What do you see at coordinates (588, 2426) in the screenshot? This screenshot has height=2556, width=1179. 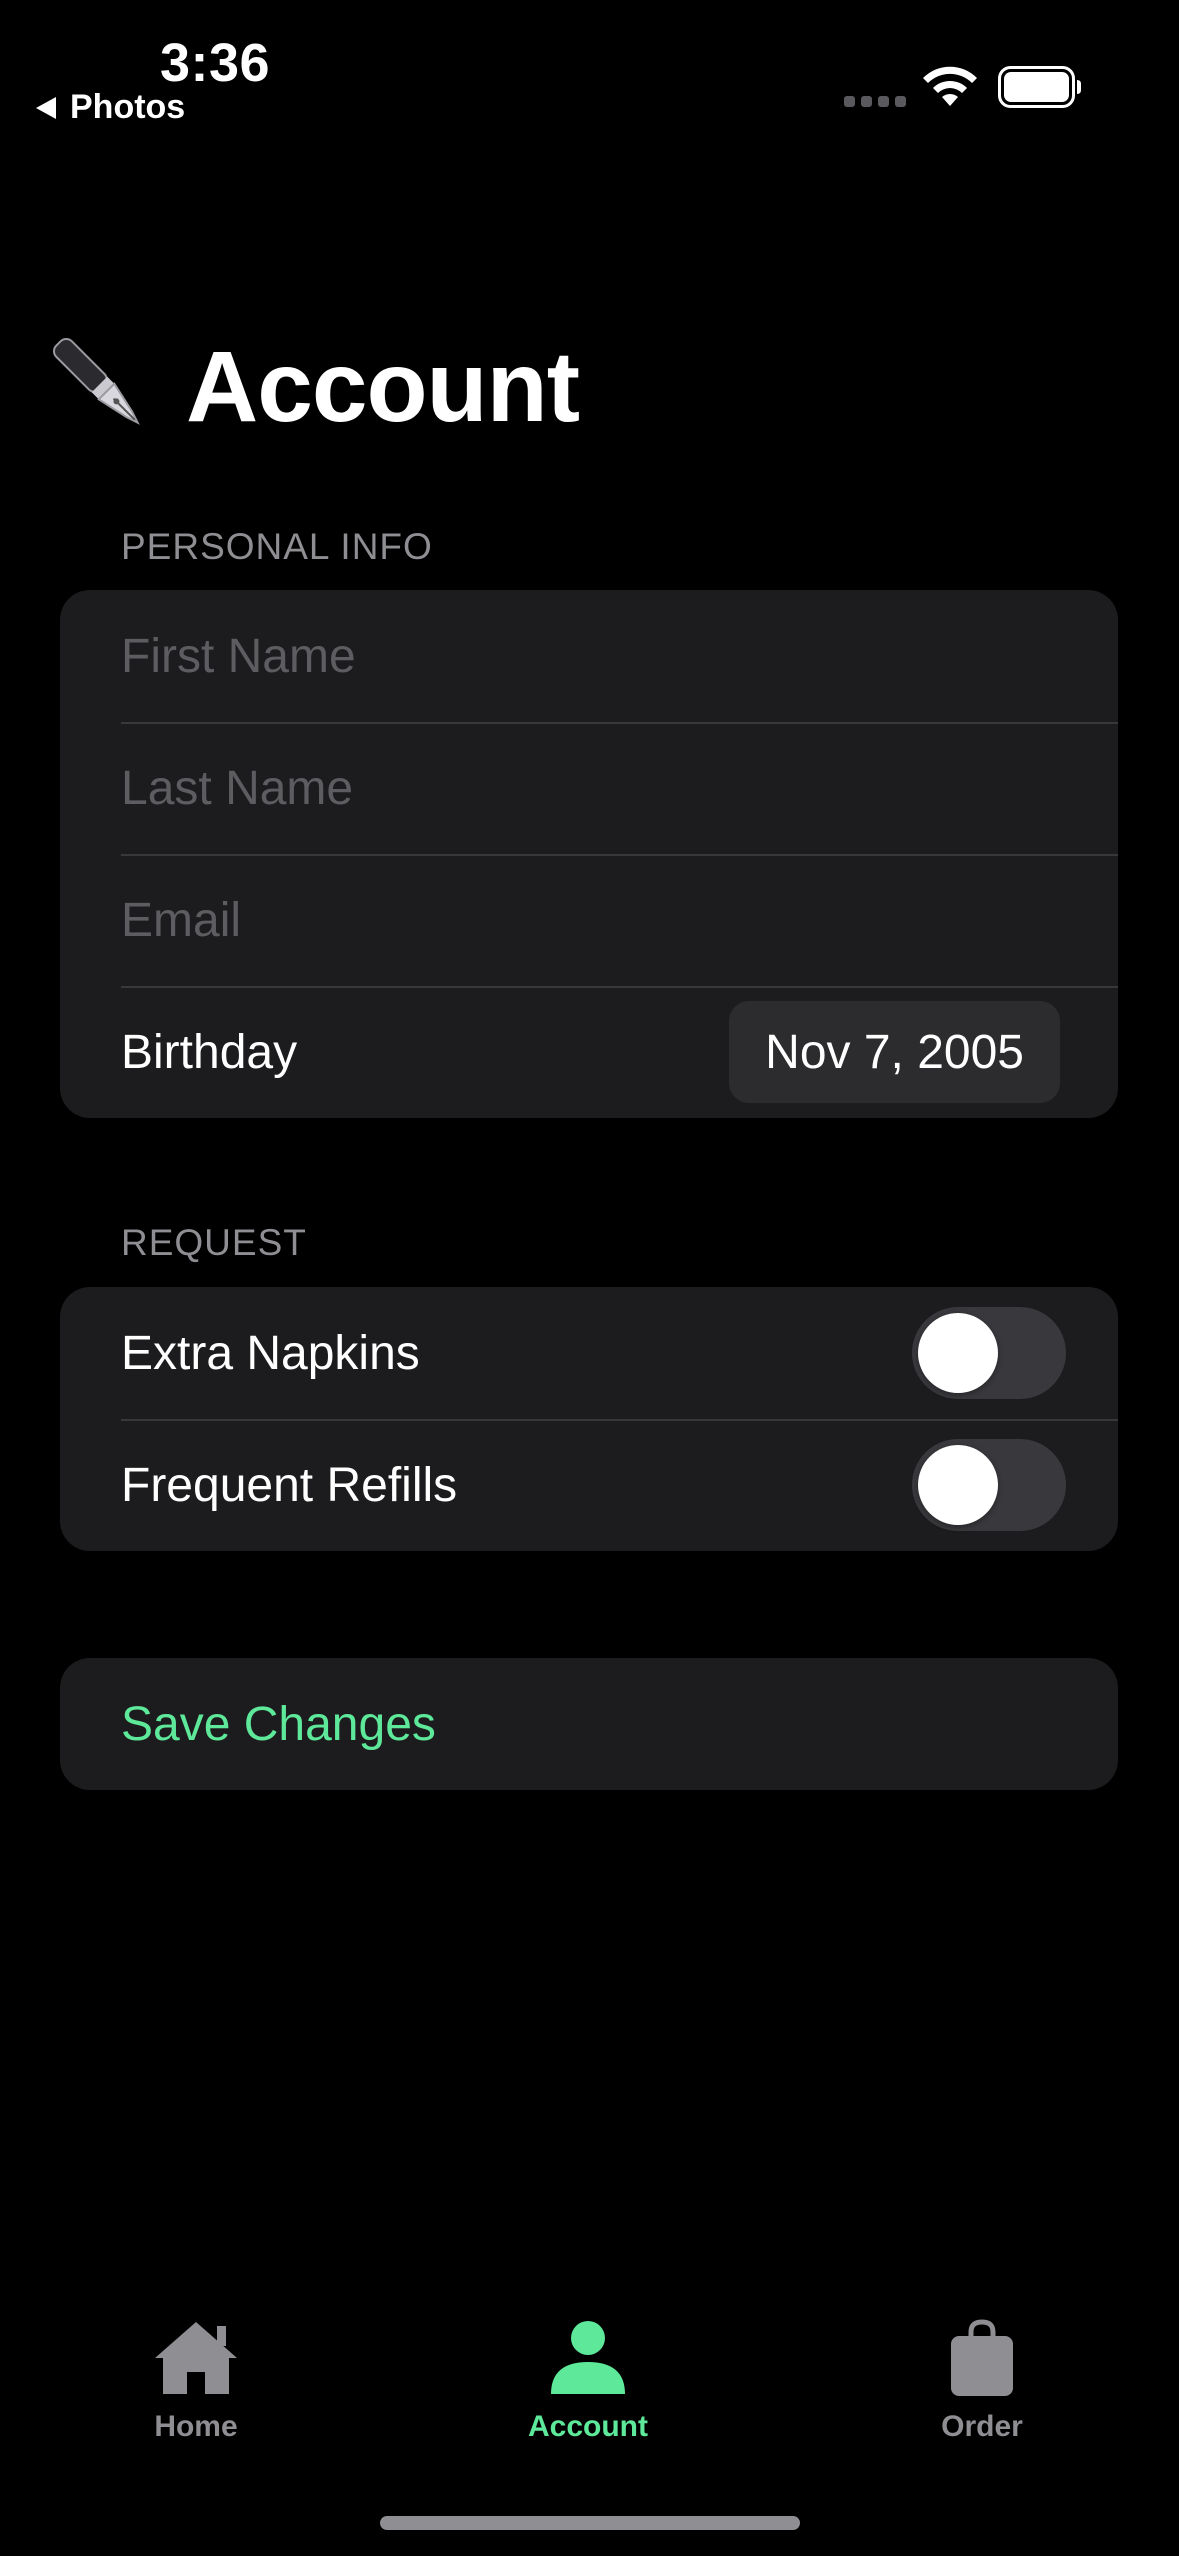 I see `tab-account-label: Account` at bounding box center [588, 2426].